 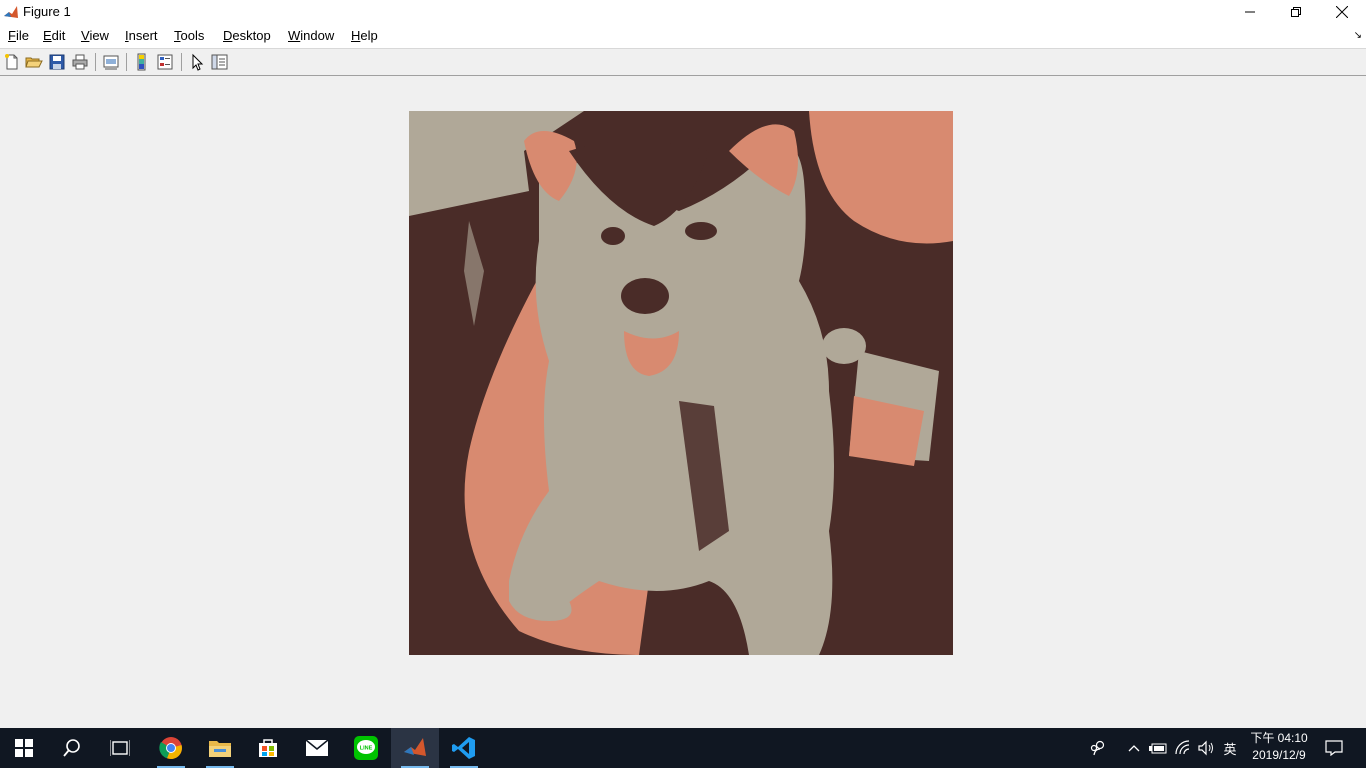 I want to click on notification-icon, so click(x=1334, y=748).